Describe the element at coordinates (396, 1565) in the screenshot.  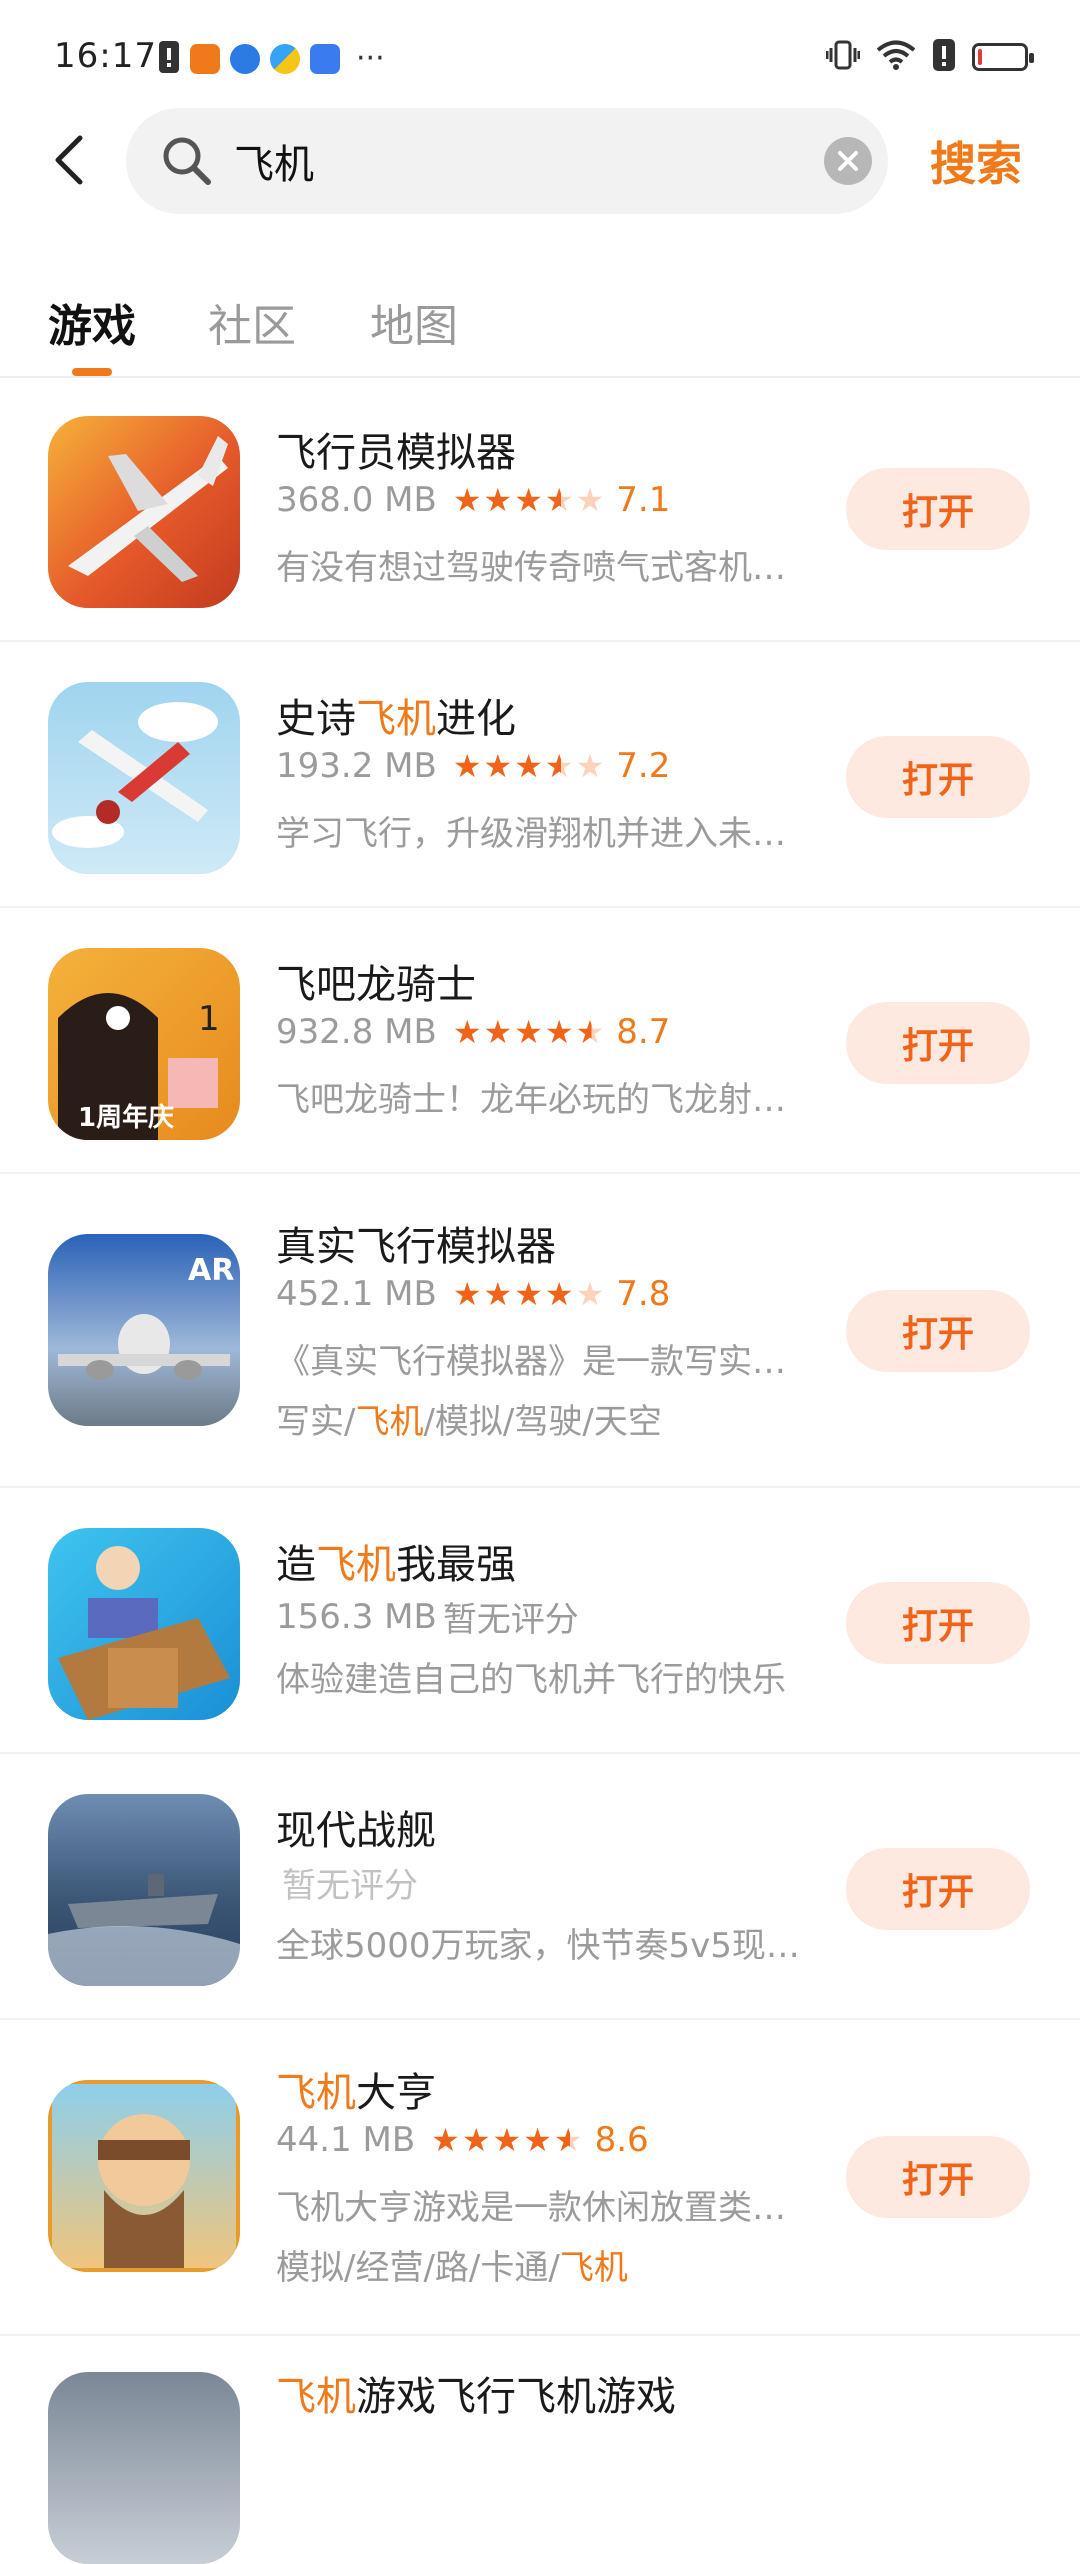
I see `app-name: 造飞机我最强` at that location.